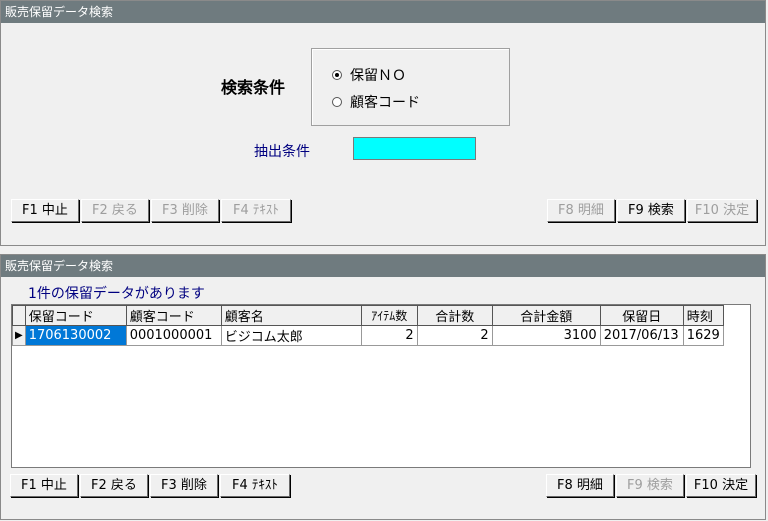 Image resolution: width=768 pixels, height=521 pixels. Describe the element at coordinates (454, 335) in the screenshot. I see `cell-total-qty: 2` at that location.